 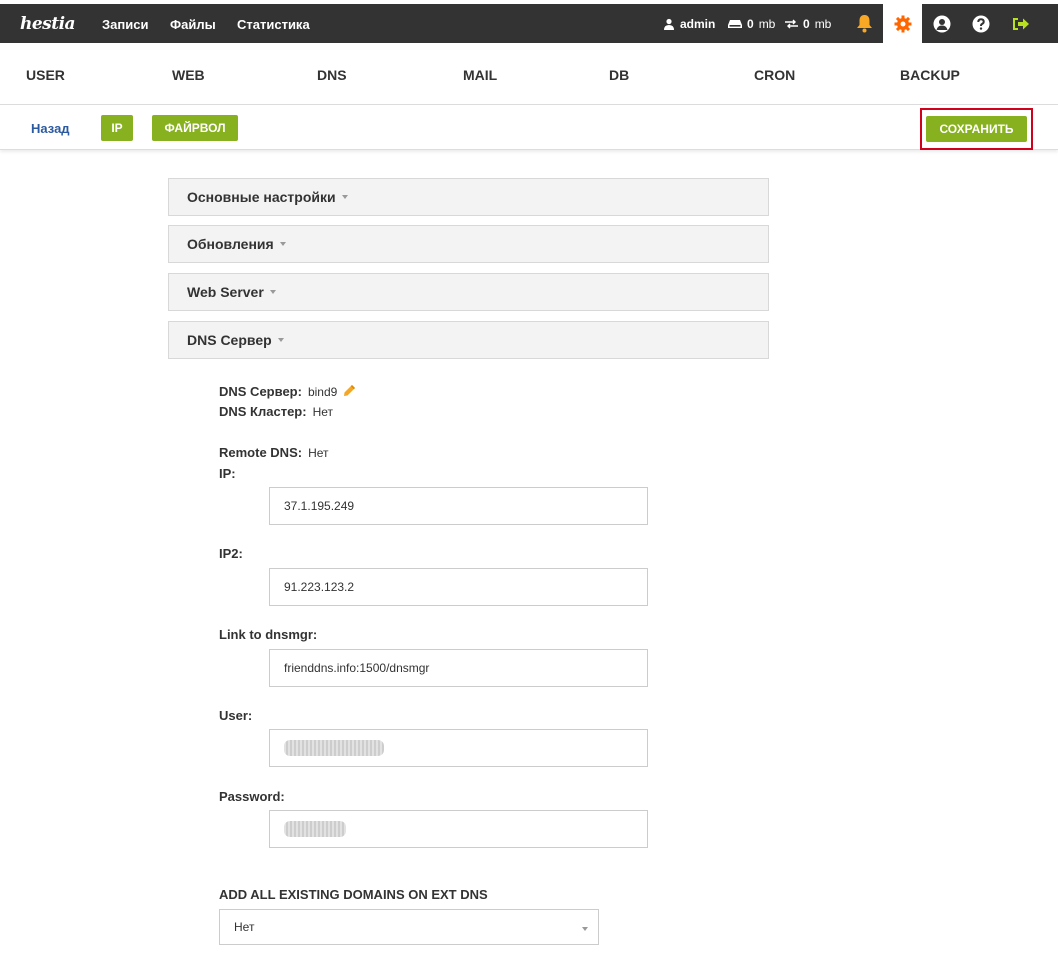 I want to click on save-highlight: СОХРАНИТЬ, so click(x=976, y=129).